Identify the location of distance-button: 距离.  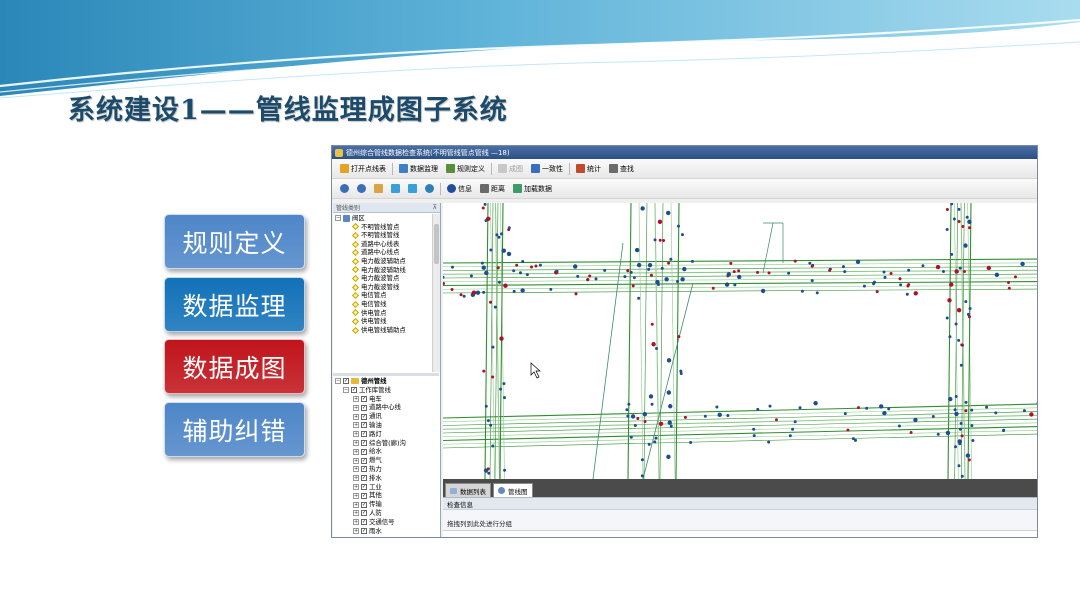
(492, 189).